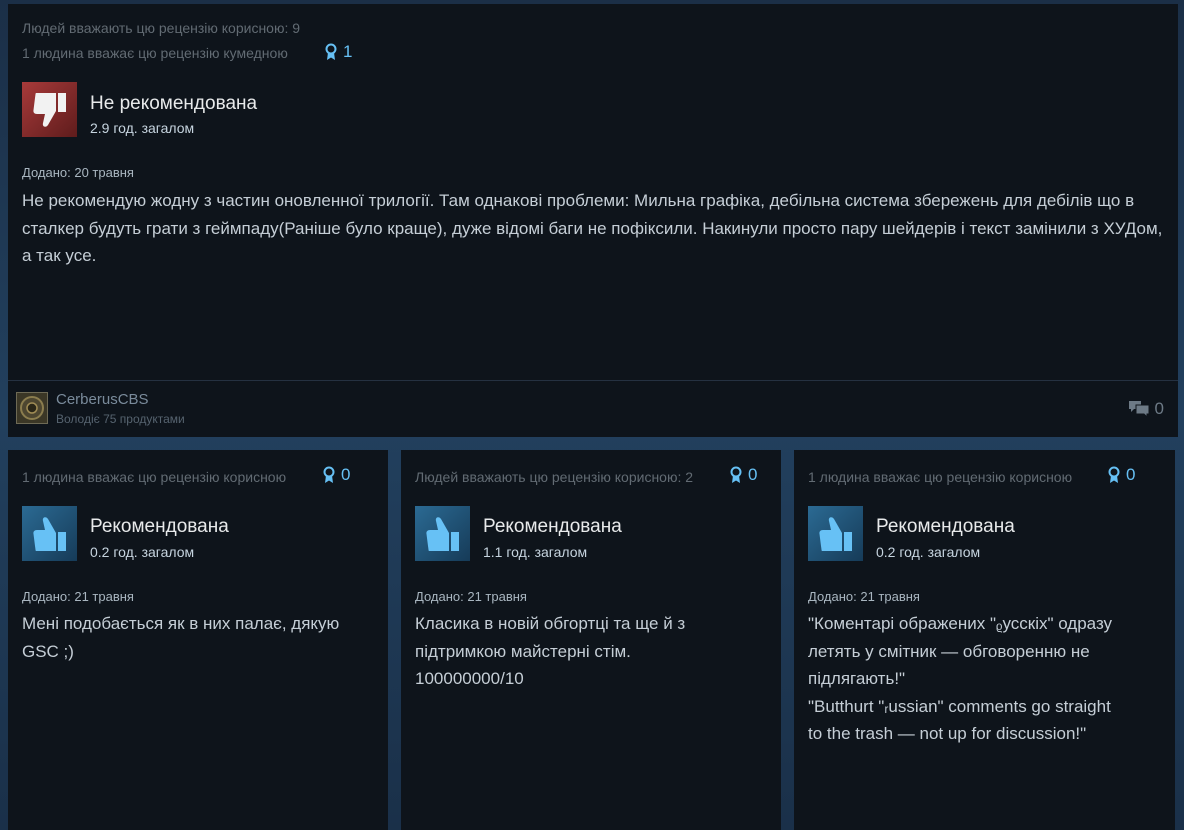  I want to click on thumbs-down-icon, so click(49, 109).